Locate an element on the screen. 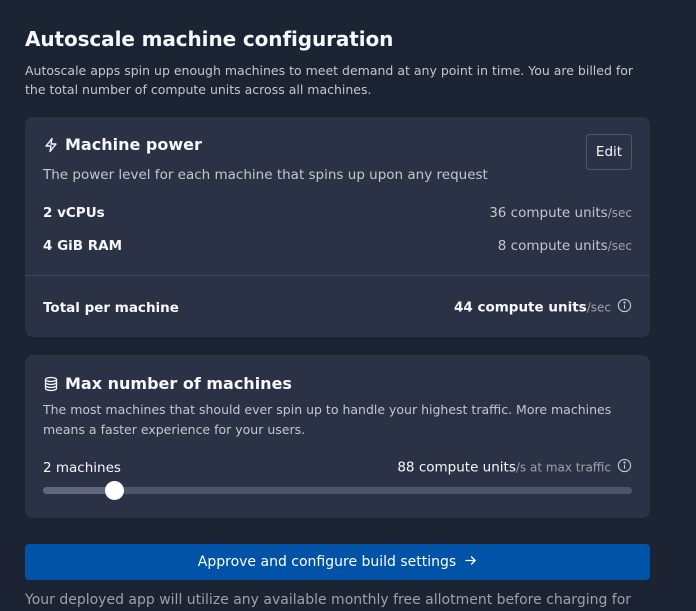  max-machines-title: Max number of machines is located at coordinates (178, 383).